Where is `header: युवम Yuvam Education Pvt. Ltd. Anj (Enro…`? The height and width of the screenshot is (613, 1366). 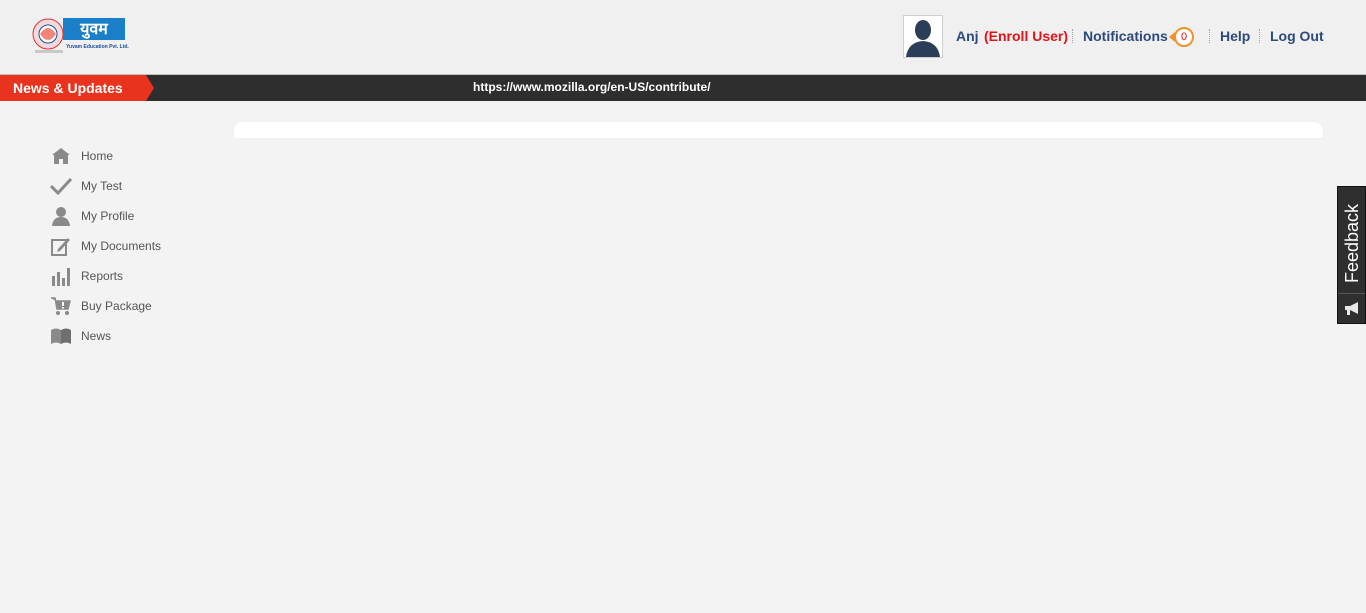 header: युवम Yuvam Education Pvt. Ltd. Anj (Enro… is located at coordinates (683, 36).